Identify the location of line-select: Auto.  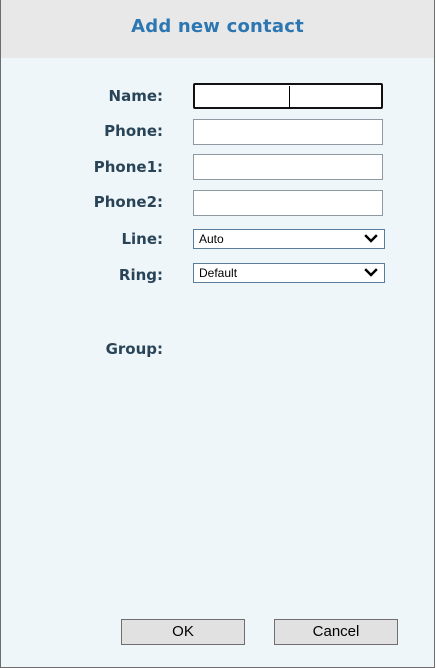
(289, 239).